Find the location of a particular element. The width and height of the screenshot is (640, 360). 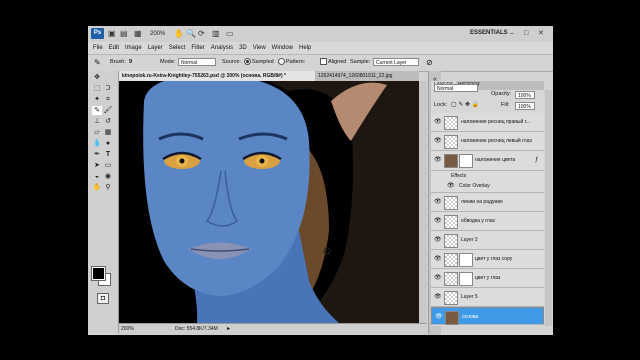

layer-name: наложение ресниц левый глаз is located at coordinates (496, 141).